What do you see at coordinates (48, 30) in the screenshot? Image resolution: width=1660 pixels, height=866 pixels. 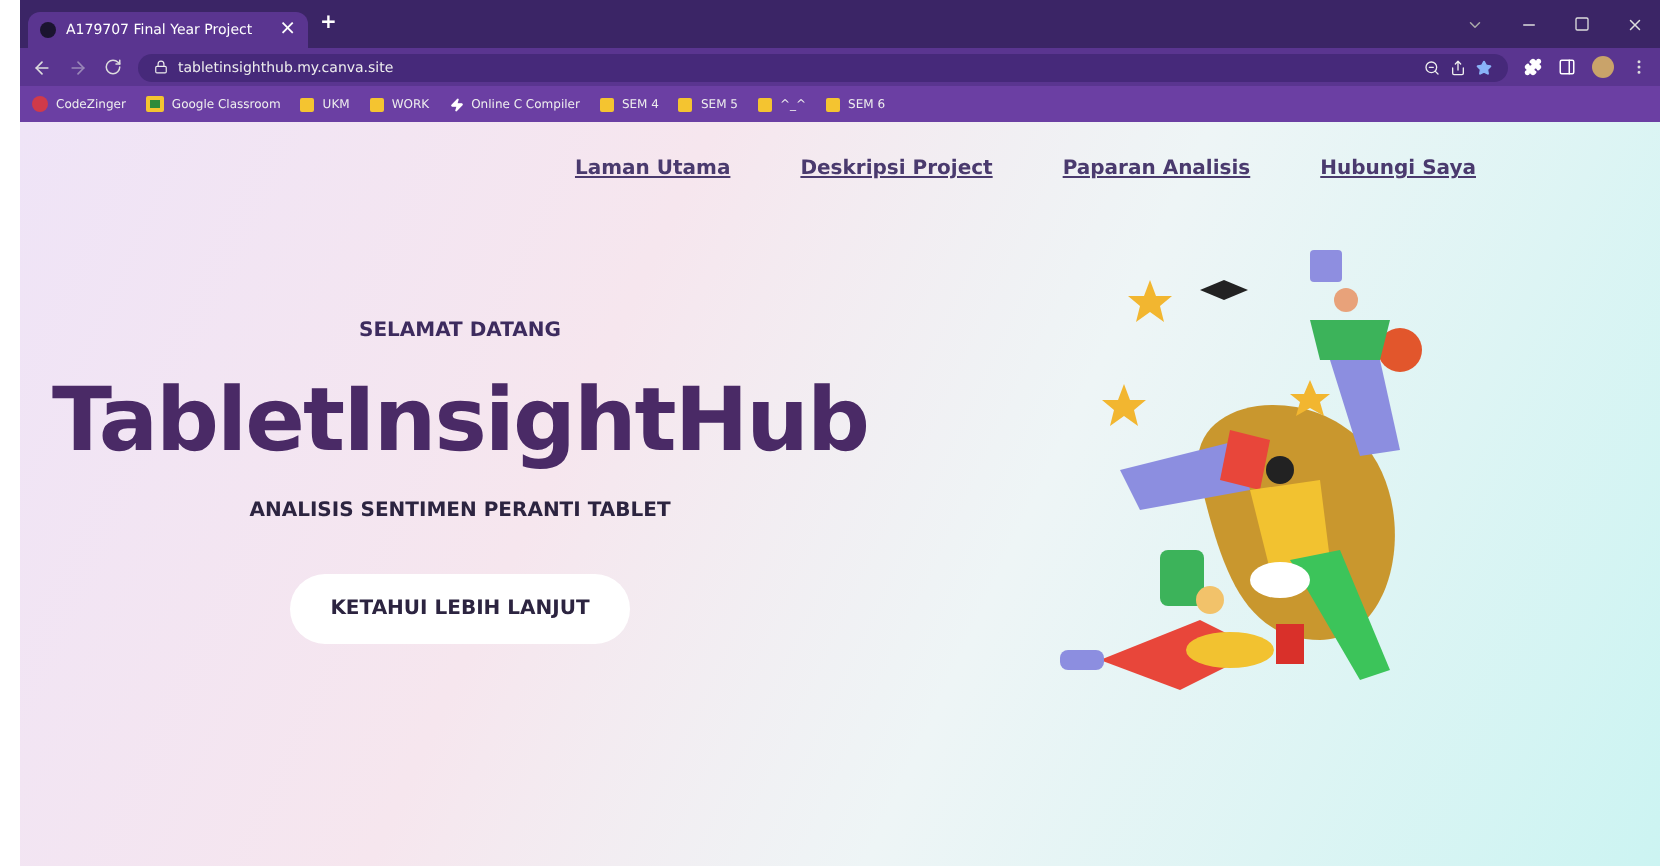 I see `favicon-icon` at bounding box center [48, 30].